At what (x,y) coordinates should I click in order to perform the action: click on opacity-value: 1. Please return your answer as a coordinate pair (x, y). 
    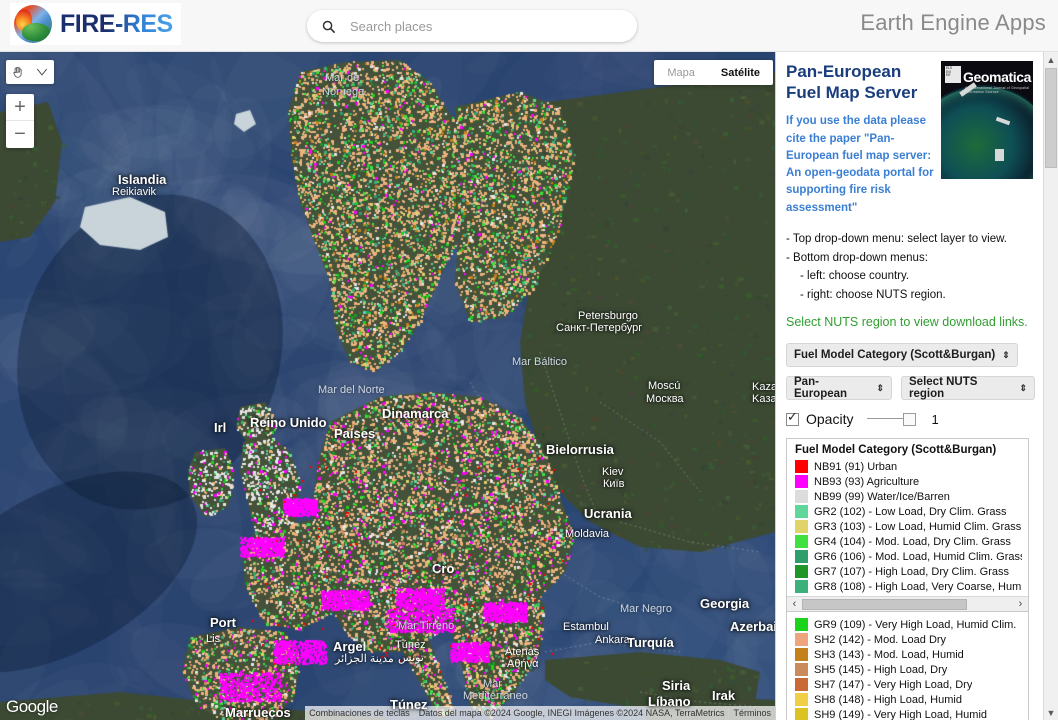
    Looking at the image, I should click on (935, 419).